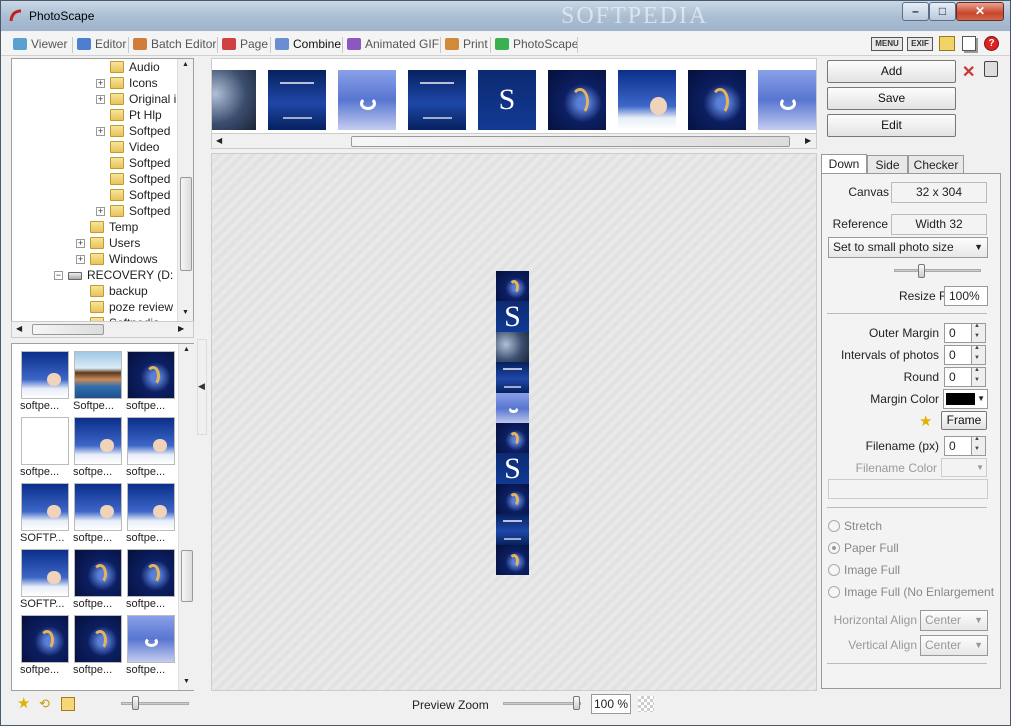 This screenshot has width=1011, height=726. What do you see at coordinates (97, 291) in the screenshot?
I see `tree-item: backup` at bounding box center [97, 291].